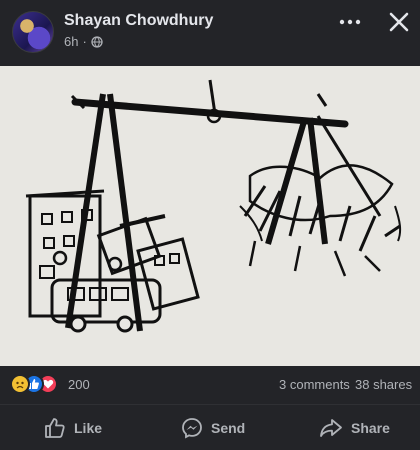 The height and width of the screenshot is (450, 420). Describe the element at coordinates (331, 428) in the screenshot. I see `share-icon` at that location.